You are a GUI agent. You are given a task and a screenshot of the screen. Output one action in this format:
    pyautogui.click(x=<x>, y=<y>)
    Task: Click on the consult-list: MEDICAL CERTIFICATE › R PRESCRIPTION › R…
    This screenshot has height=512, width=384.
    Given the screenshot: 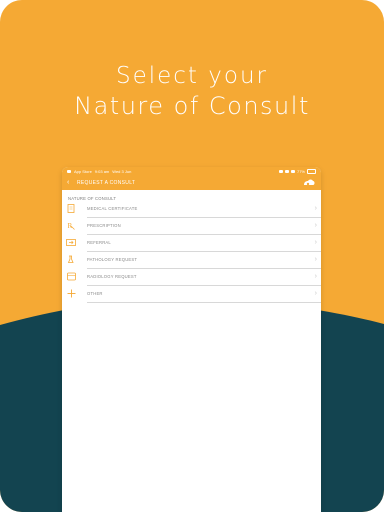 What is the action you would take?
    pyautogui.click(x=191, y=251)
    